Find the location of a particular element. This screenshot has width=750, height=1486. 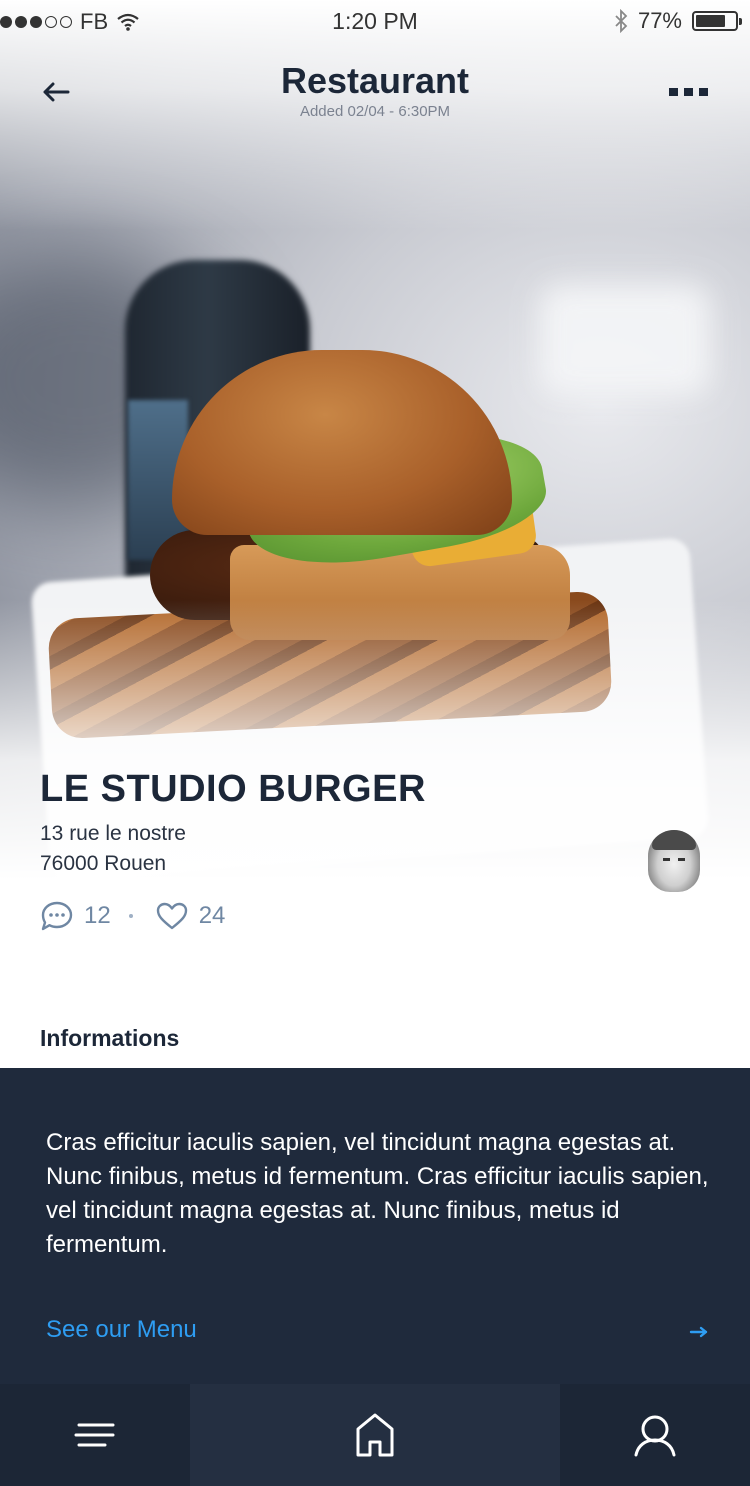

tab-profile is located at coordinates (655, 1435).